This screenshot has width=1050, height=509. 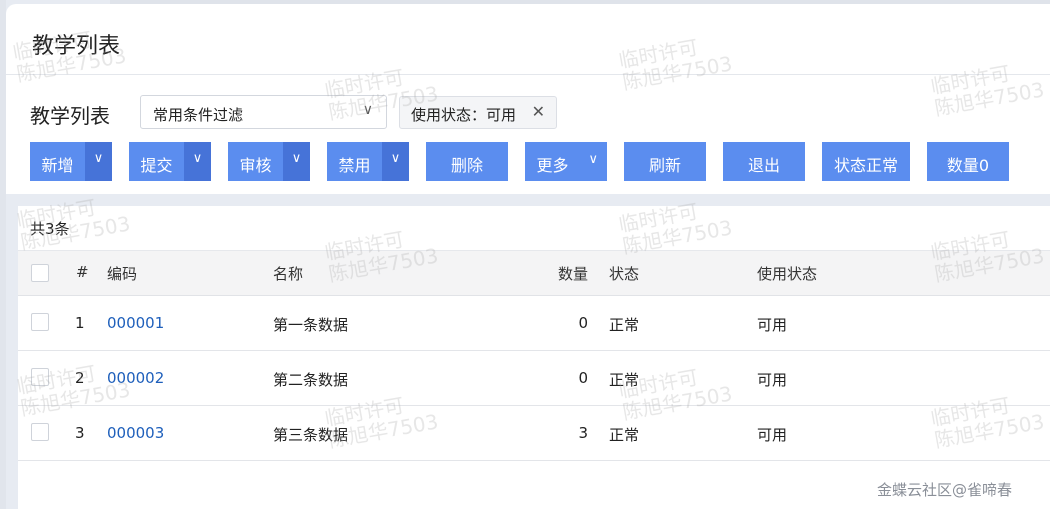 I want to click on quantity-button: 数量0, so click(x=968, y=161).